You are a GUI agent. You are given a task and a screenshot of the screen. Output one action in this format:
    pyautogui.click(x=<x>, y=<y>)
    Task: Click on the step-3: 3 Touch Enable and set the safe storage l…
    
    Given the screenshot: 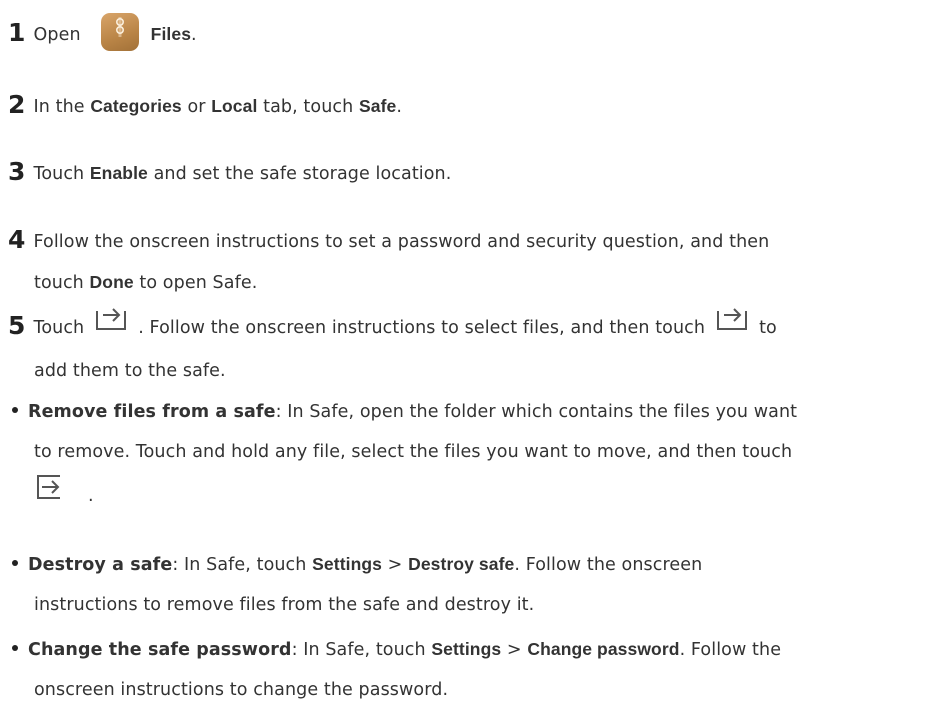 What is the action you would take?
    pyautogui.click(x=230, y=171)
    